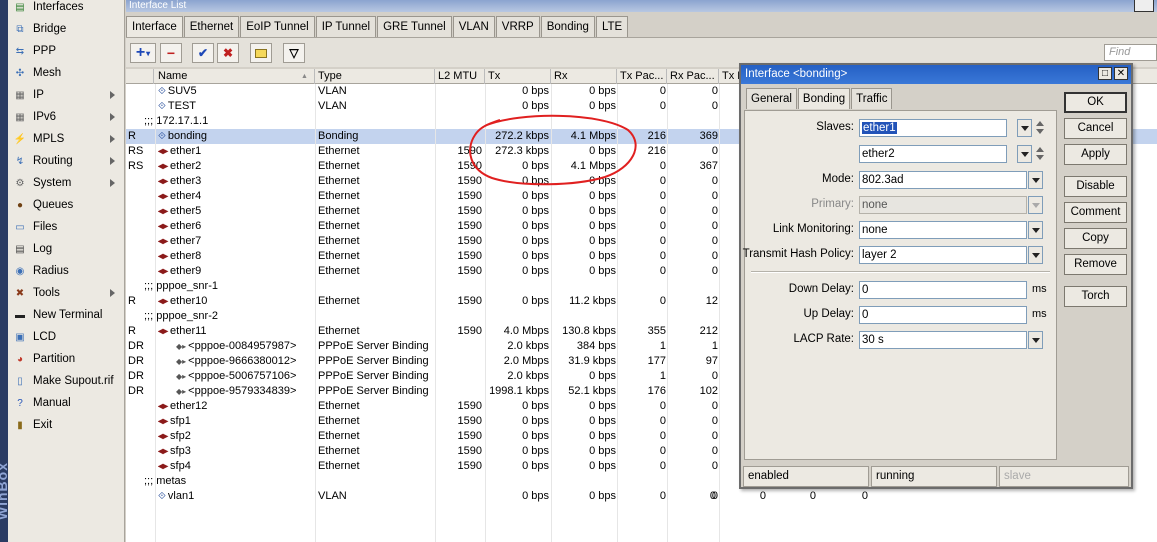  I want to click on tab-vrrp: VRRP, so click(517, 26).